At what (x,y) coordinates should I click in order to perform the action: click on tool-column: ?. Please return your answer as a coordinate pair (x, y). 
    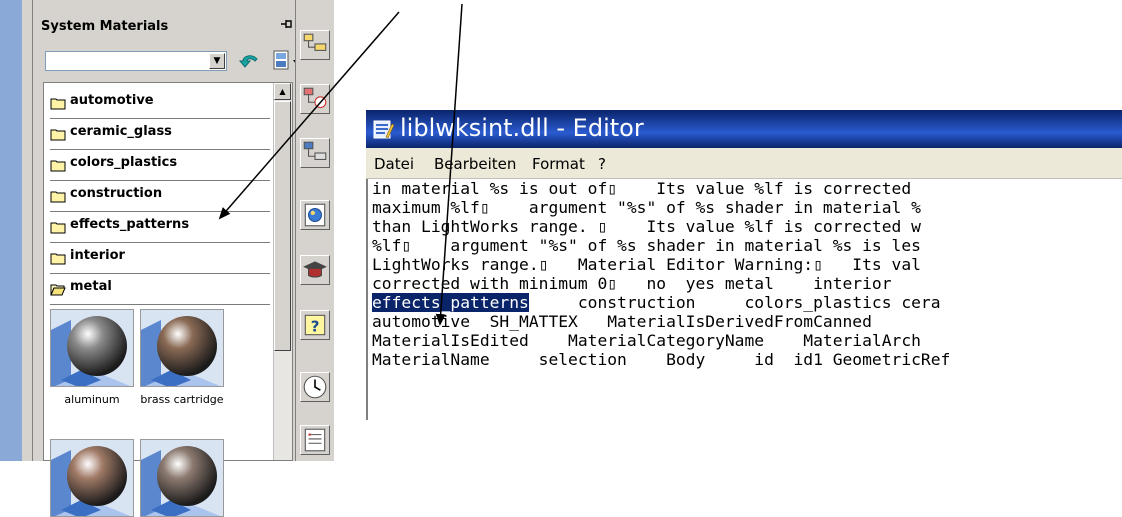
    Looking at the image, I should click on (314, 230).